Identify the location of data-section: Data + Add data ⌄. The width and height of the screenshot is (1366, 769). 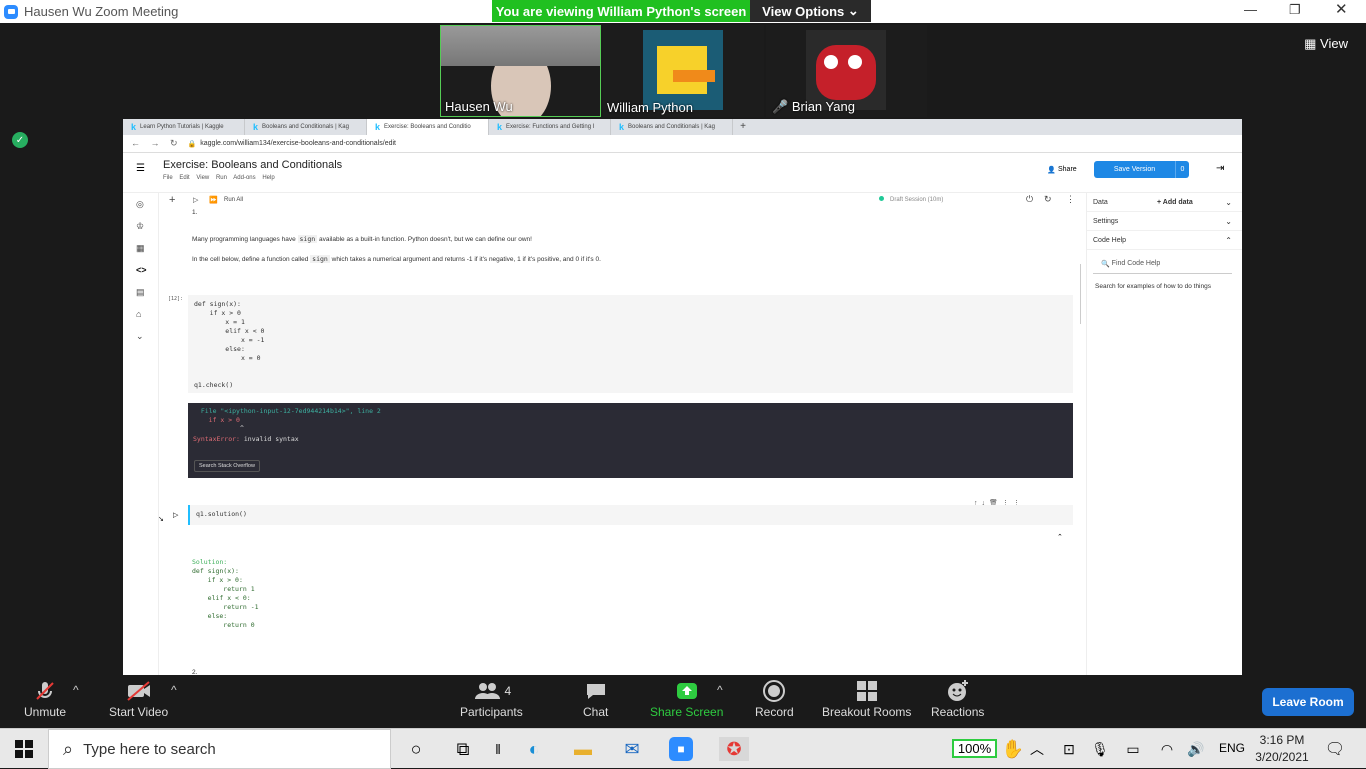
(1164, 202).